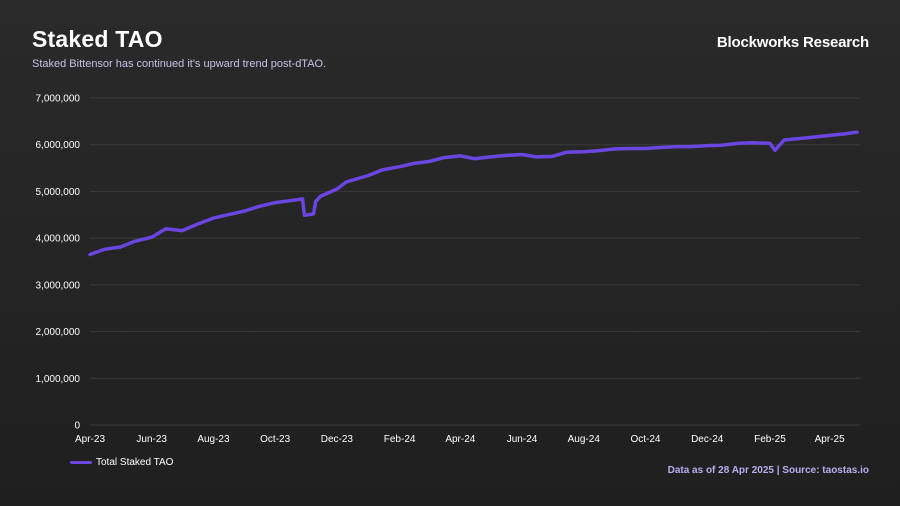  What do you see at coordinates (770, 439) in the screenshot?
I see `x-tick-label: Feb-25` at bounding box center [770, 439].